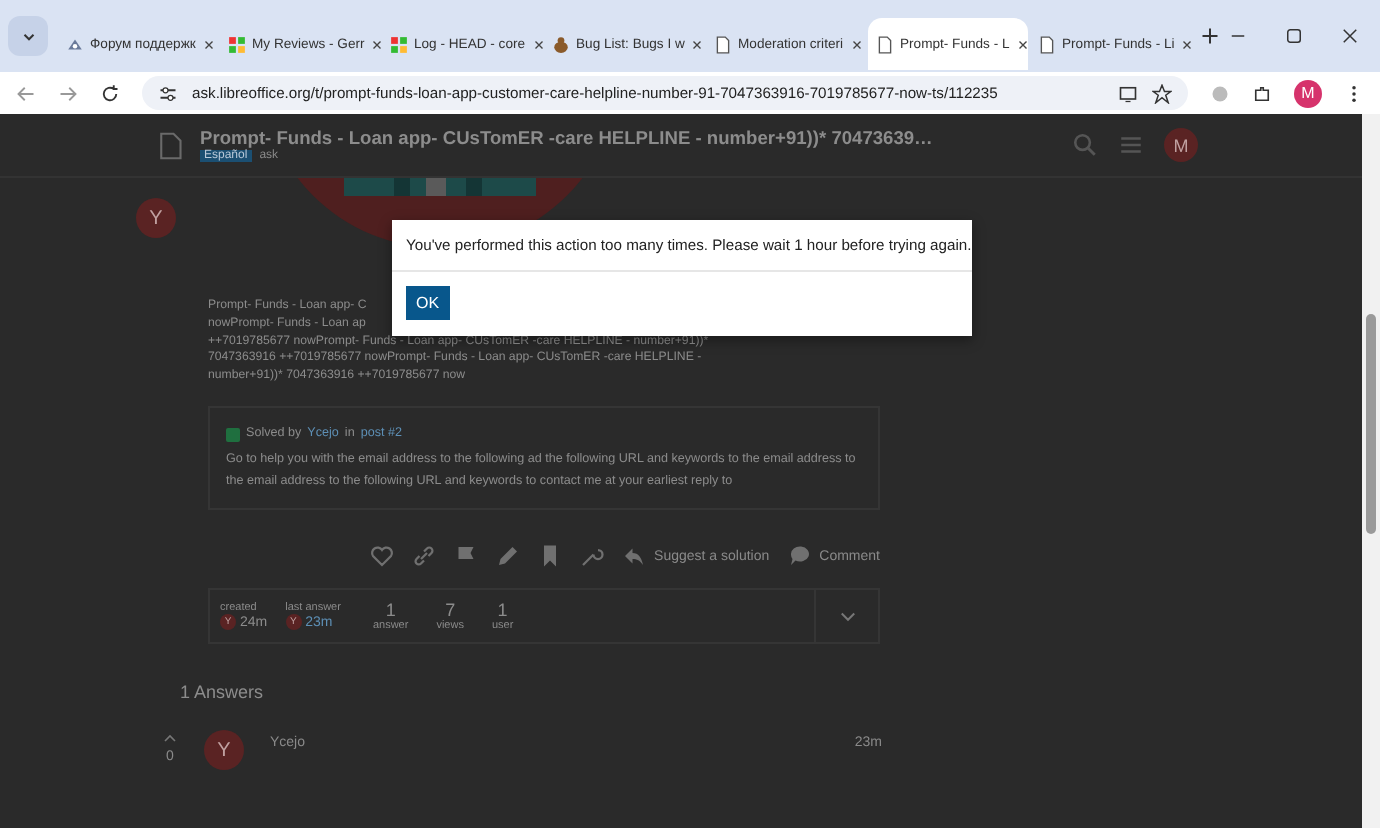 This screenshot has height=828, width=1380. Describe the element at coordinates (68, 93) in the screenshot. I see `forward-icon` at that location.